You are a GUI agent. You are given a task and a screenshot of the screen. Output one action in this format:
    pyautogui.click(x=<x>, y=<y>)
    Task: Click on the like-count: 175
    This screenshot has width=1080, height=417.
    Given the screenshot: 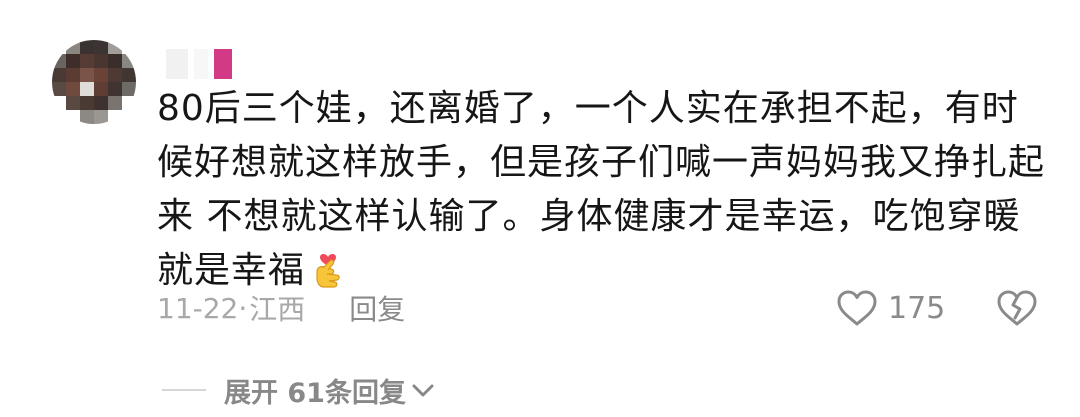 What is the action you would take?
    pyautogui.click(x=917, y=308)
    